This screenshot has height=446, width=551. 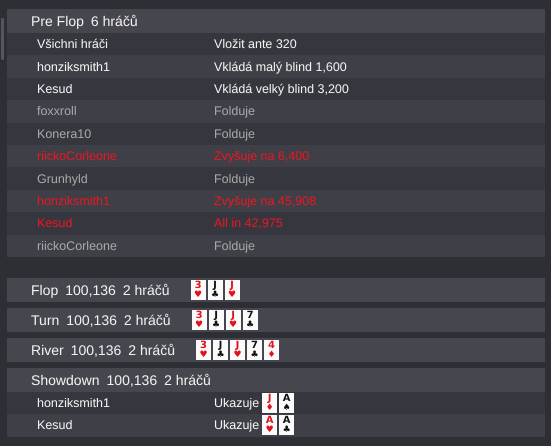 I want to click on action-text: Vložit ante 320, so click(x=255, y=44).